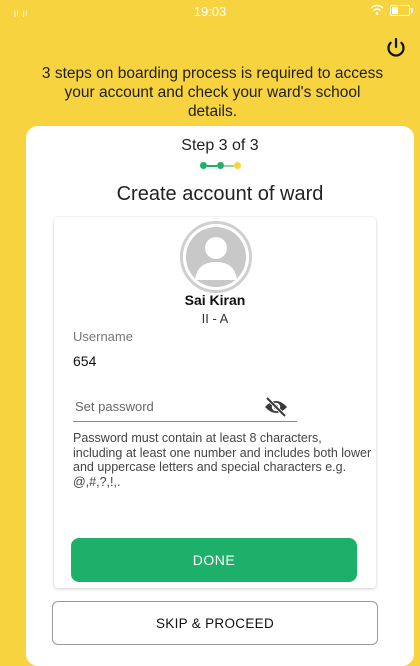 This screenshot has width=420, height=666. I want to click on eye-off-icon, so click(276, 407).